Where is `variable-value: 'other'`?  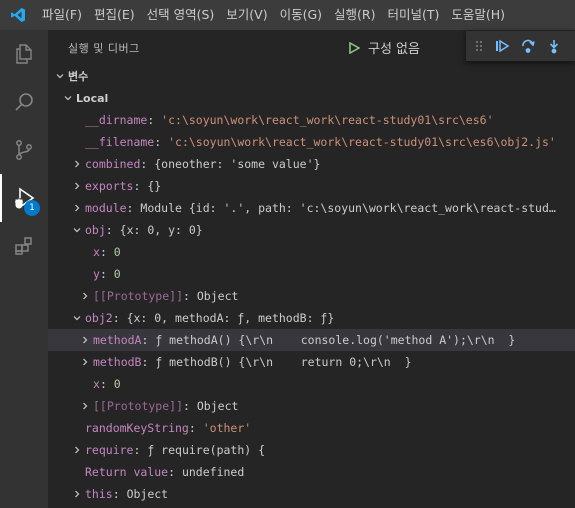
variable-value: 'other' is located at coordinates (227, 428).